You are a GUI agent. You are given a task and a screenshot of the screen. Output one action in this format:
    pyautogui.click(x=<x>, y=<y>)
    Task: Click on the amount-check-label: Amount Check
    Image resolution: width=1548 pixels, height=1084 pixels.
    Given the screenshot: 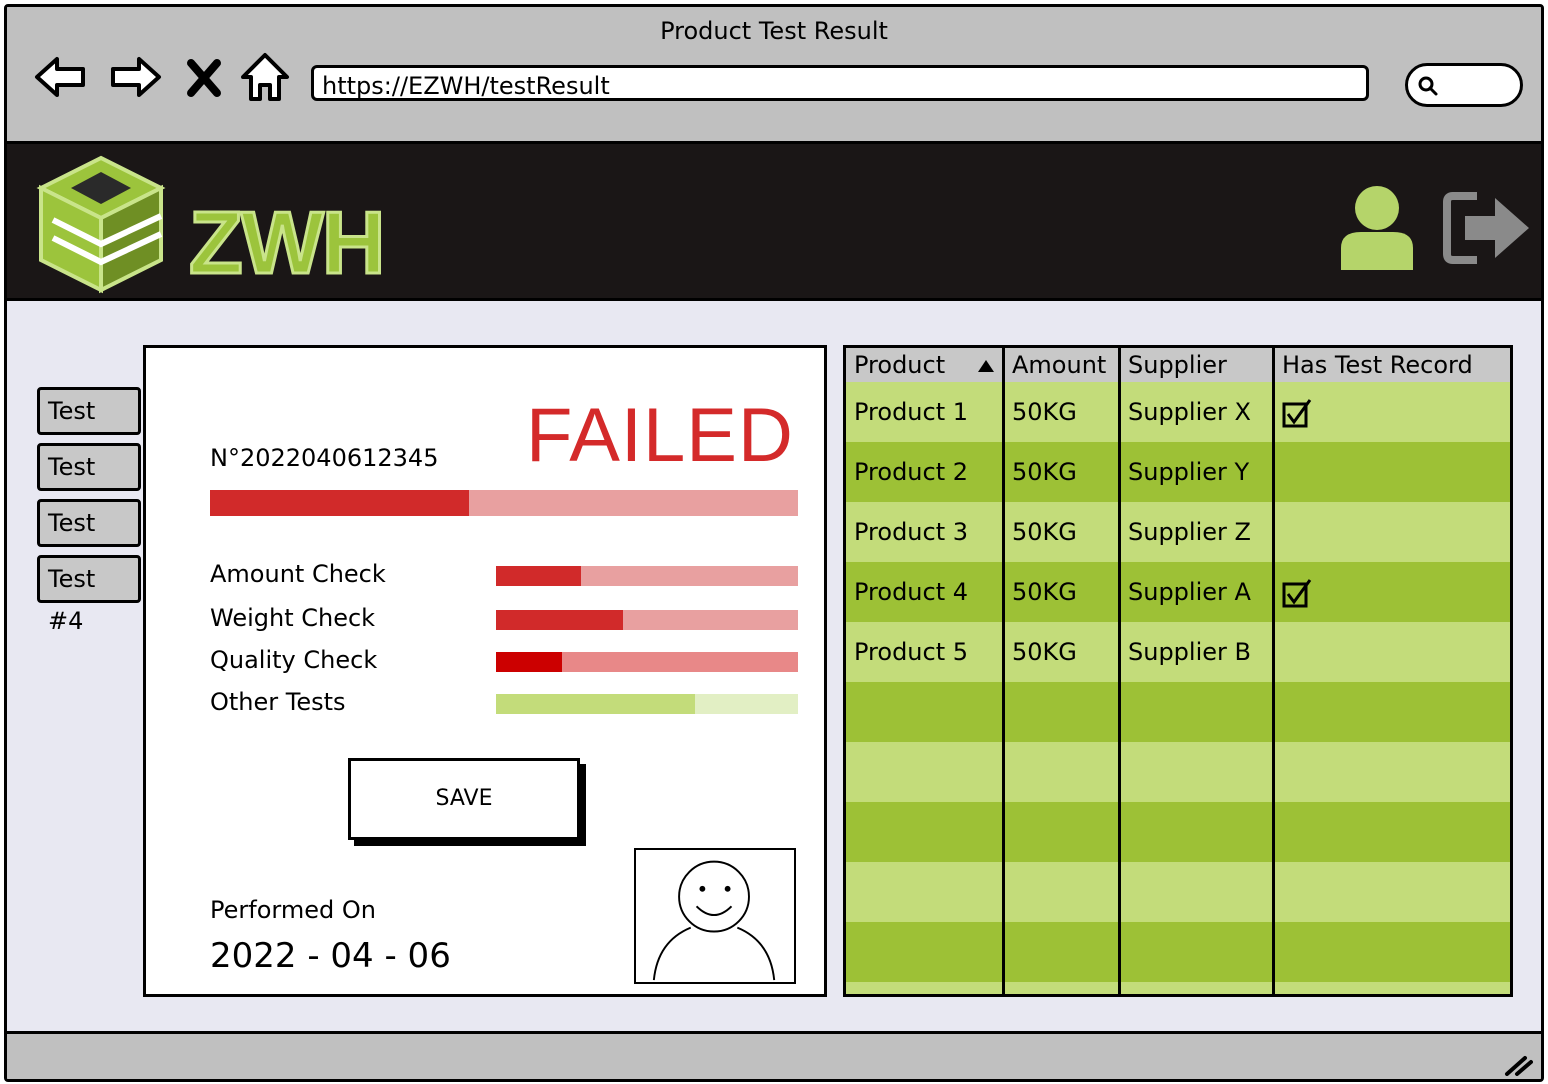 What is the action you would take?
    pyautogui.click(x=298, y=574)
    